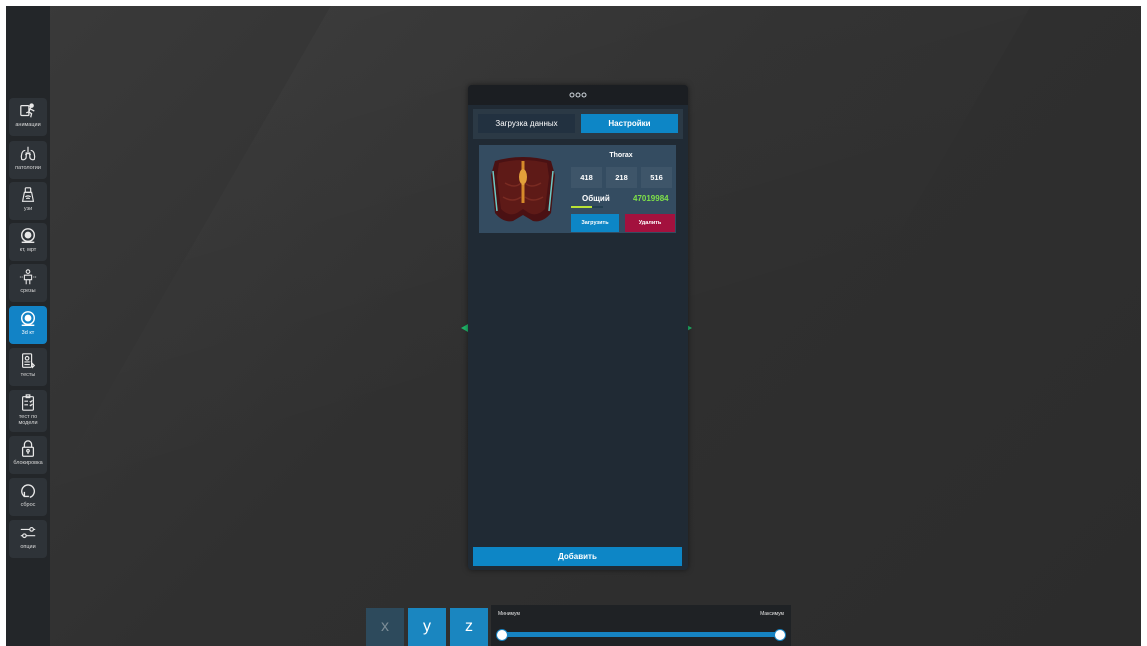 The width and height of the screenshot is (1147, 646). I want to click on sidebar-item-animations: анимации, so click(28, 117).